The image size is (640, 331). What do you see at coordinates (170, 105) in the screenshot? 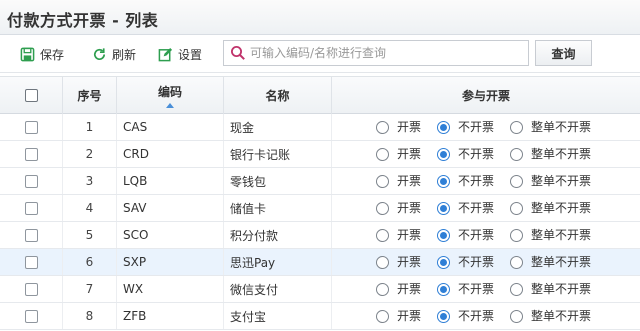
I see `sort-ascending-icon` at bounding box center [170, 105].